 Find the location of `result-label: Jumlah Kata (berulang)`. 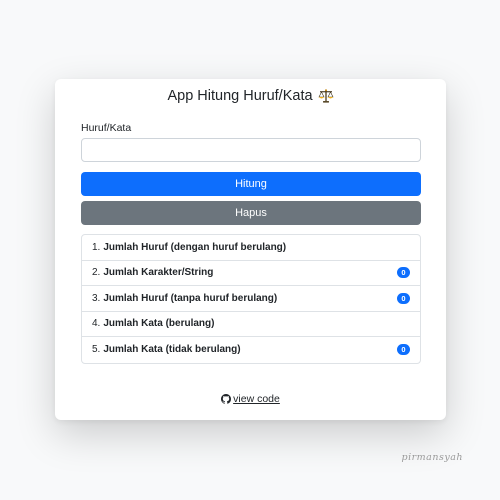

result-label: Jumlah Kata (berulang) is located at coordinates (159, 324).